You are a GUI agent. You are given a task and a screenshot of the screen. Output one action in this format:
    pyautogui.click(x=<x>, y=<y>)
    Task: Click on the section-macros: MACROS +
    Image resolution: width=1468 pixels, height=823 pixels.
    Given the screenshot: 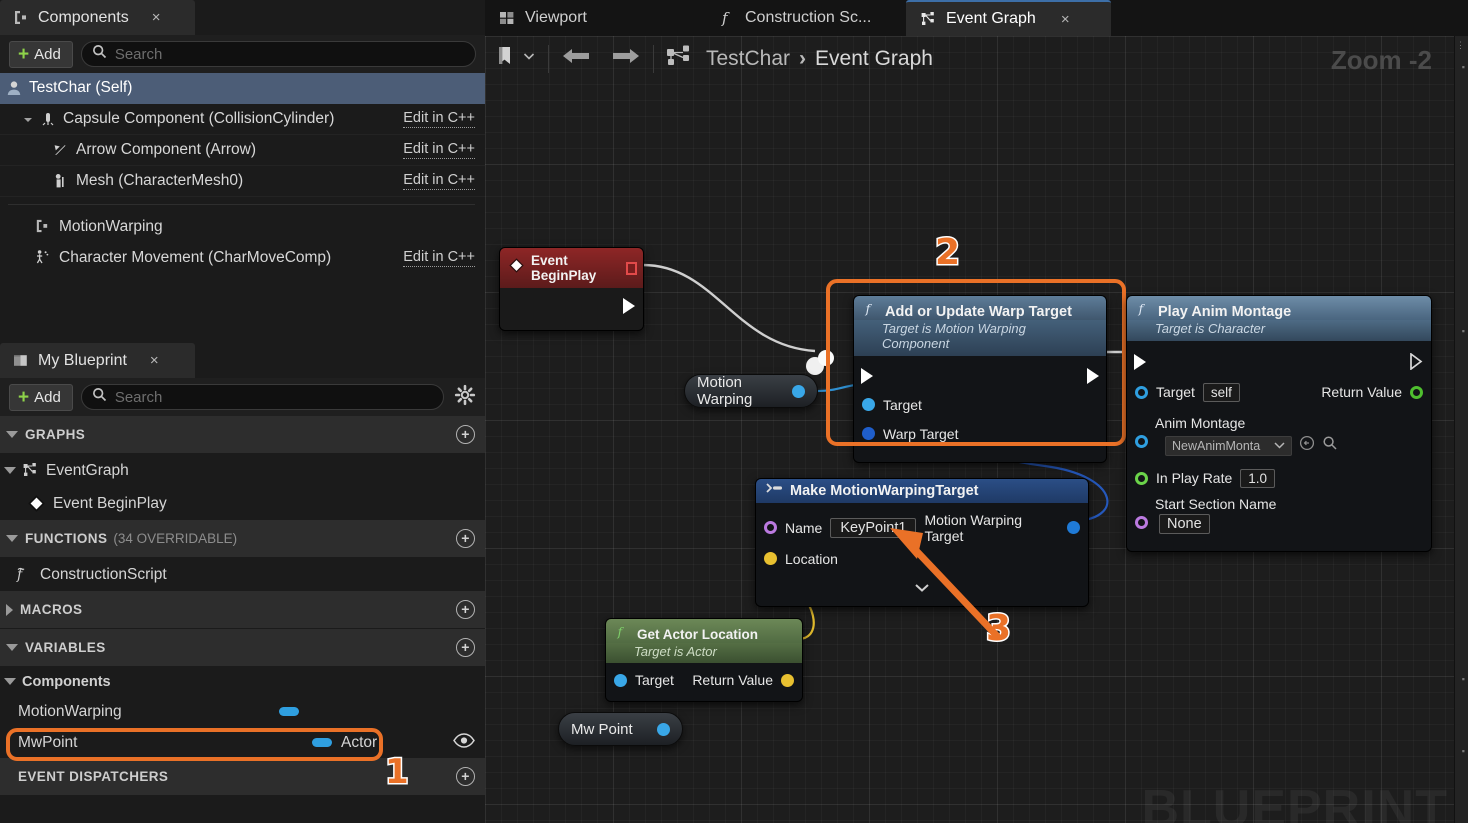 What is the action you would take?
    pyautogui.click(x=242, y=610)
    